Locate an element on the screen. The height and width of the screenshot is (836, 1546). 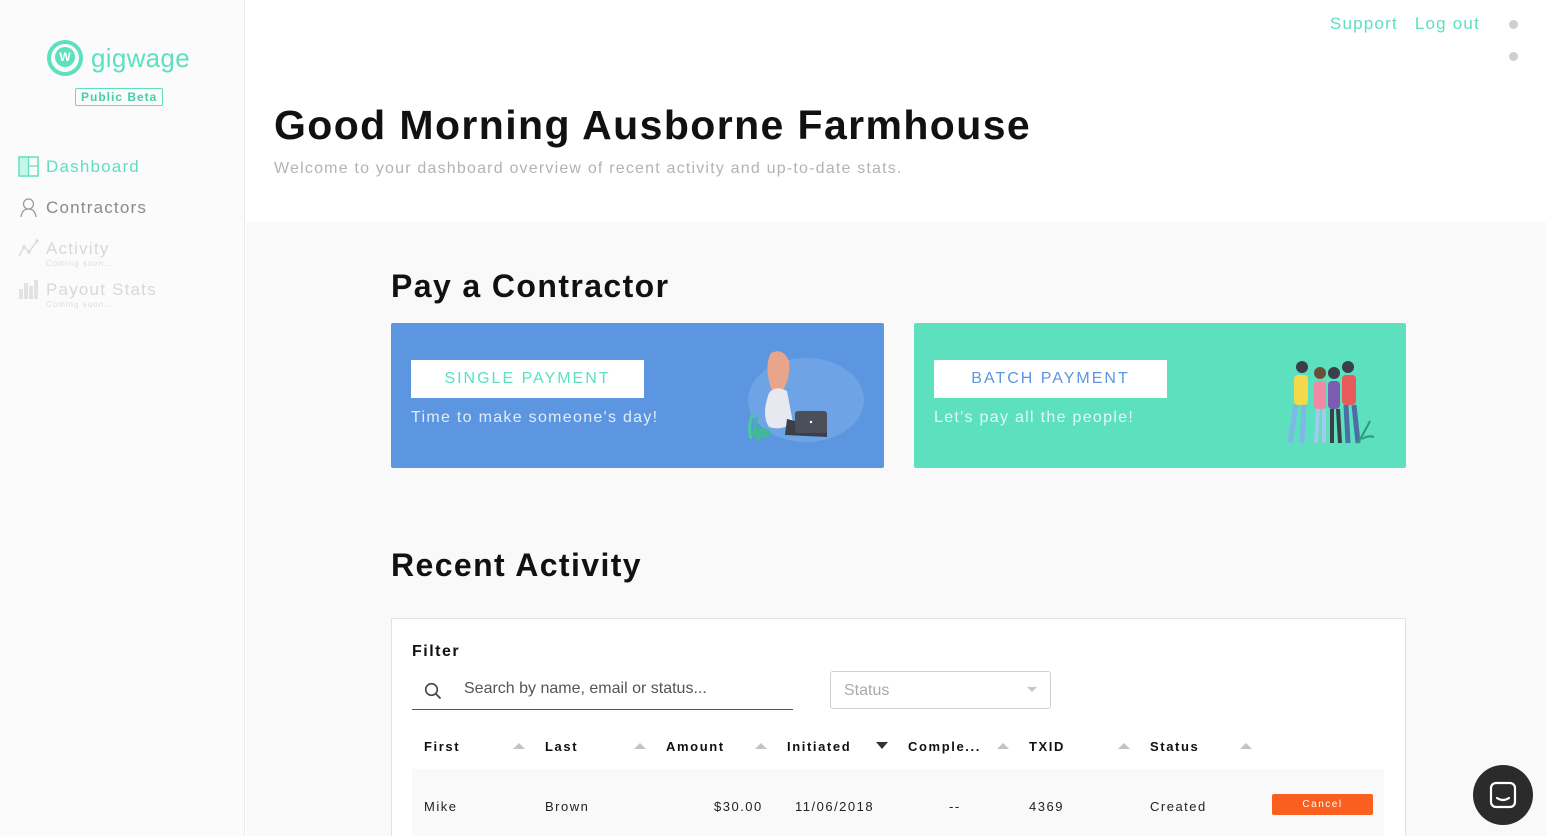
chevron-down-icon is located at coordinates (1032, 689).